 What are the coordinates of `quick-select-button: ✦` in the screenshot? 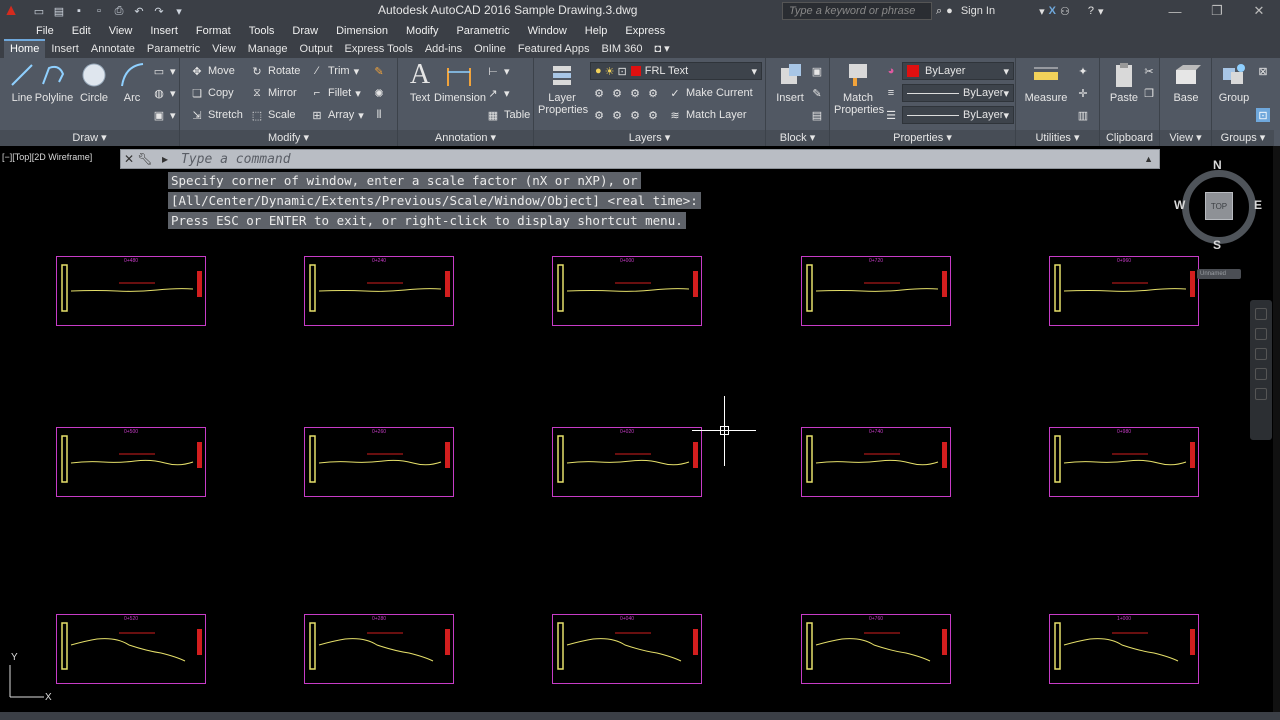 It's located at (1083, 71).